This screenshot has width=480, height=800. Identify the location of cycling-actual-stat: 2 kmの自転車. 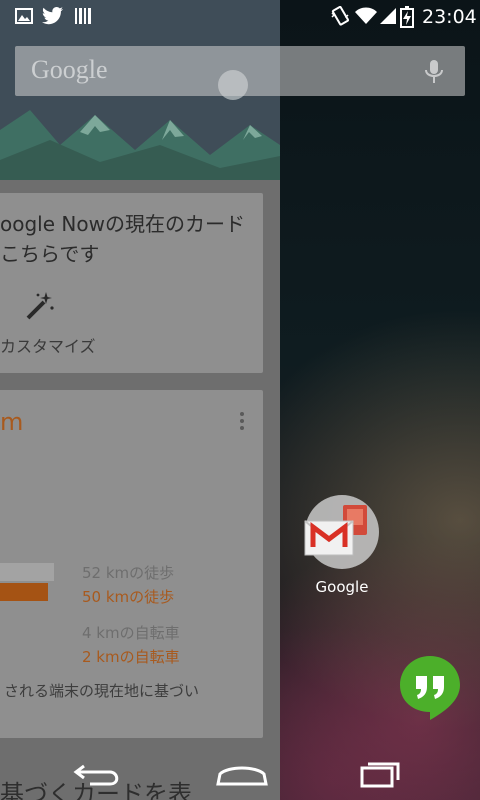
(131, 657).